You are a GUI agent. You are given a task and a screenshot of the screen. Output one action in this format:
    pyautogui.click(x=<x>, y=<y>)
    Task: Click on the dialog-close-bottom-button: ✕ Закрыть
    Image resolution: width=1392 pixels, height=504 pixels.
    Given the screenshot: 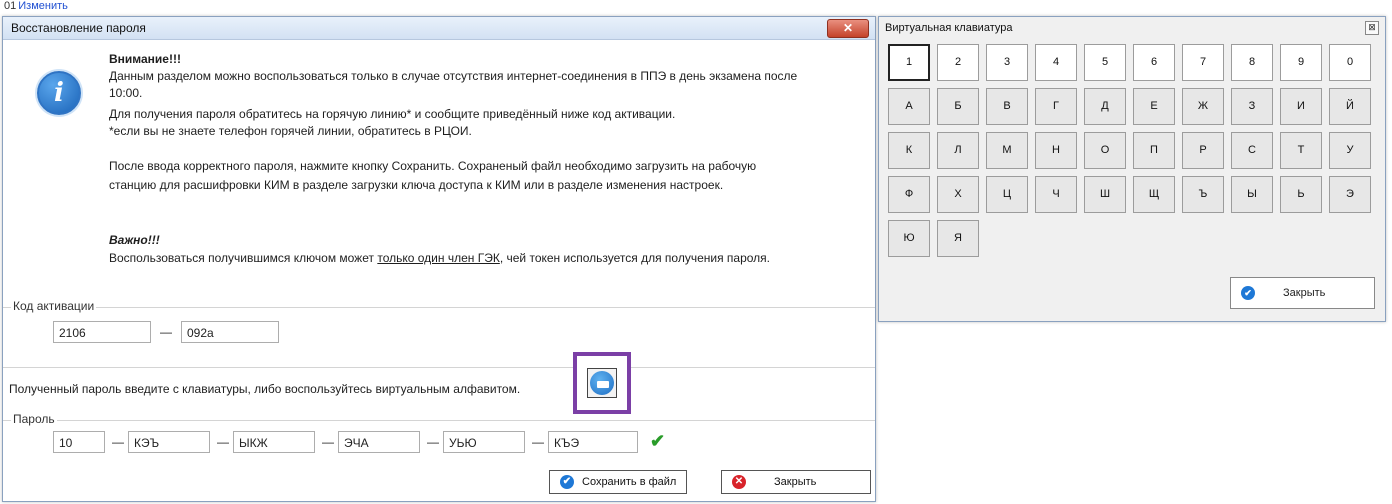 What is the action you would take?
    pyautogui.click(x=796, y=482)
    